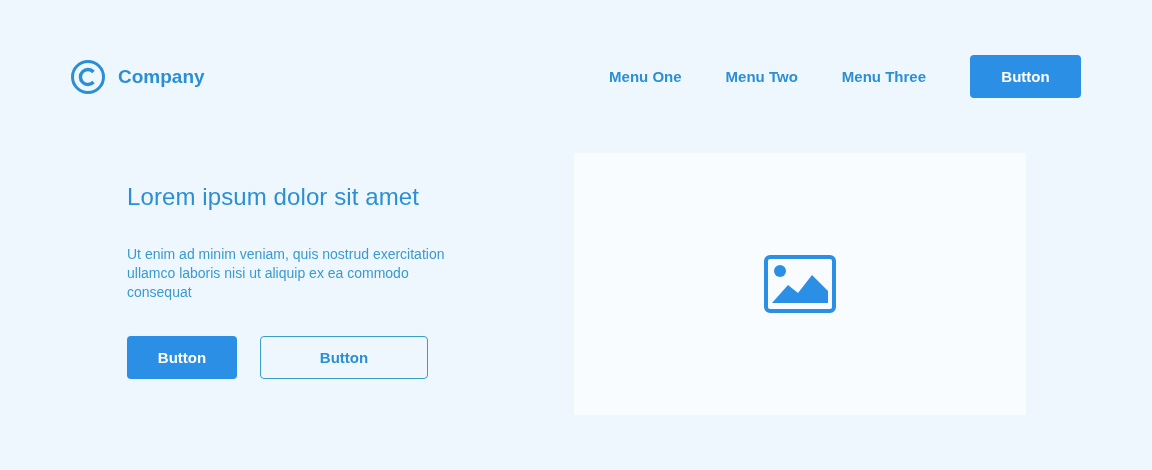 Image resolution: width=1152 pixels, height=470 pixels. What do you see at coordinates (161, 76) in the screenshot?
I see `company-name: Company` at bounding box center [161, 76].